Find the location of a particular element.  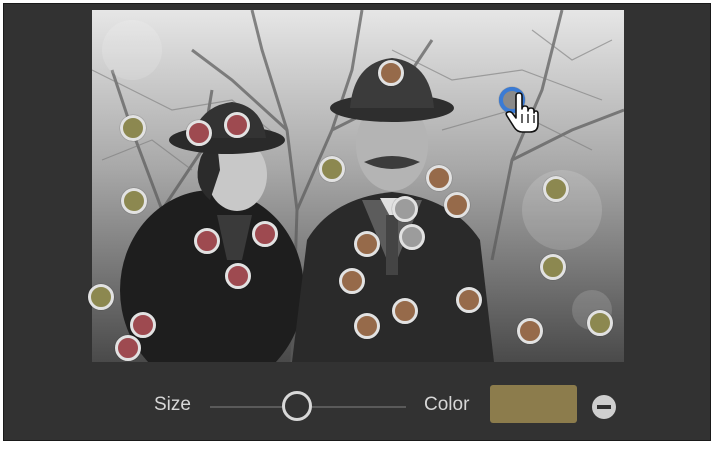

color-label: Color is located at coordinates (447, 404).